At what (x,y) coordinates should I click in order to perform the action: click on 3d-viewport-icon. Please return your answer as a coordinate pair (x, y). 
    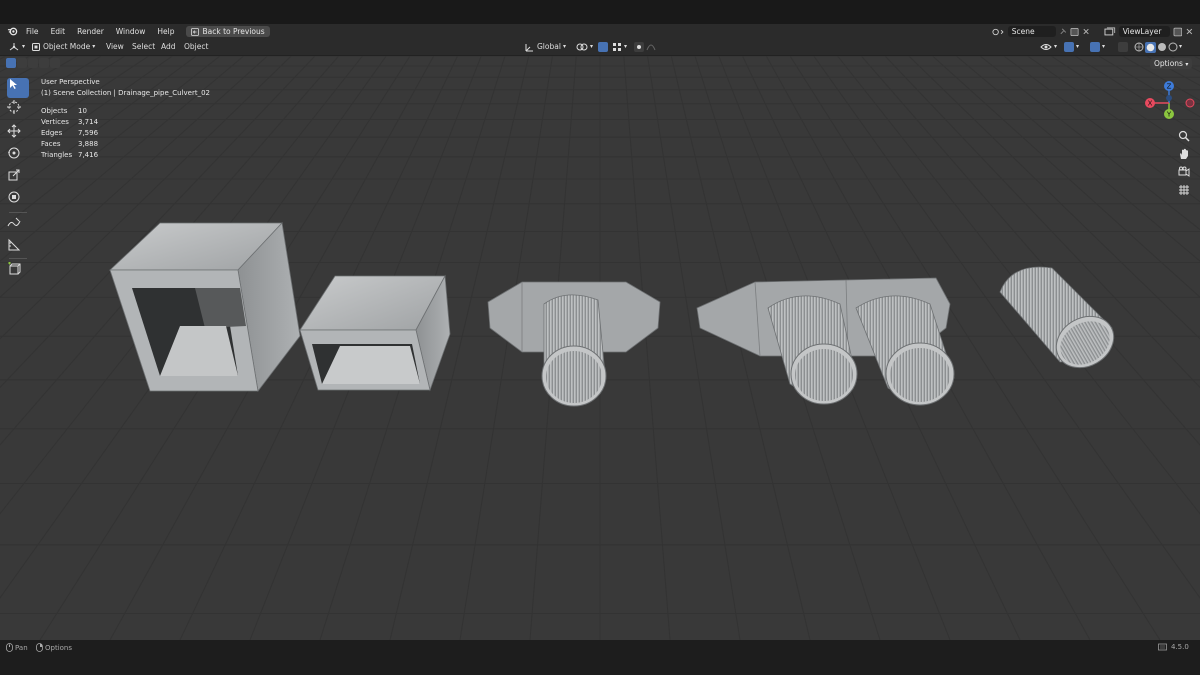
    Looking at the image, I should click on (14, 46).